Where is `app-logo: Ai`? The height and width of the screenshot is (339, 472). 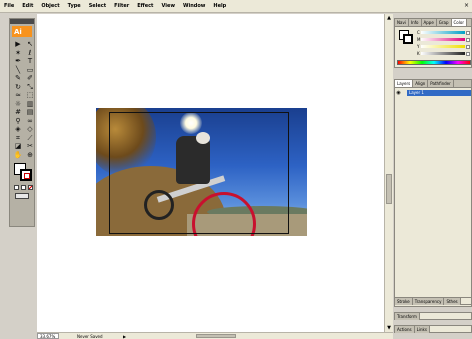 app-logo: Ai is located at coordinates (22, 31).